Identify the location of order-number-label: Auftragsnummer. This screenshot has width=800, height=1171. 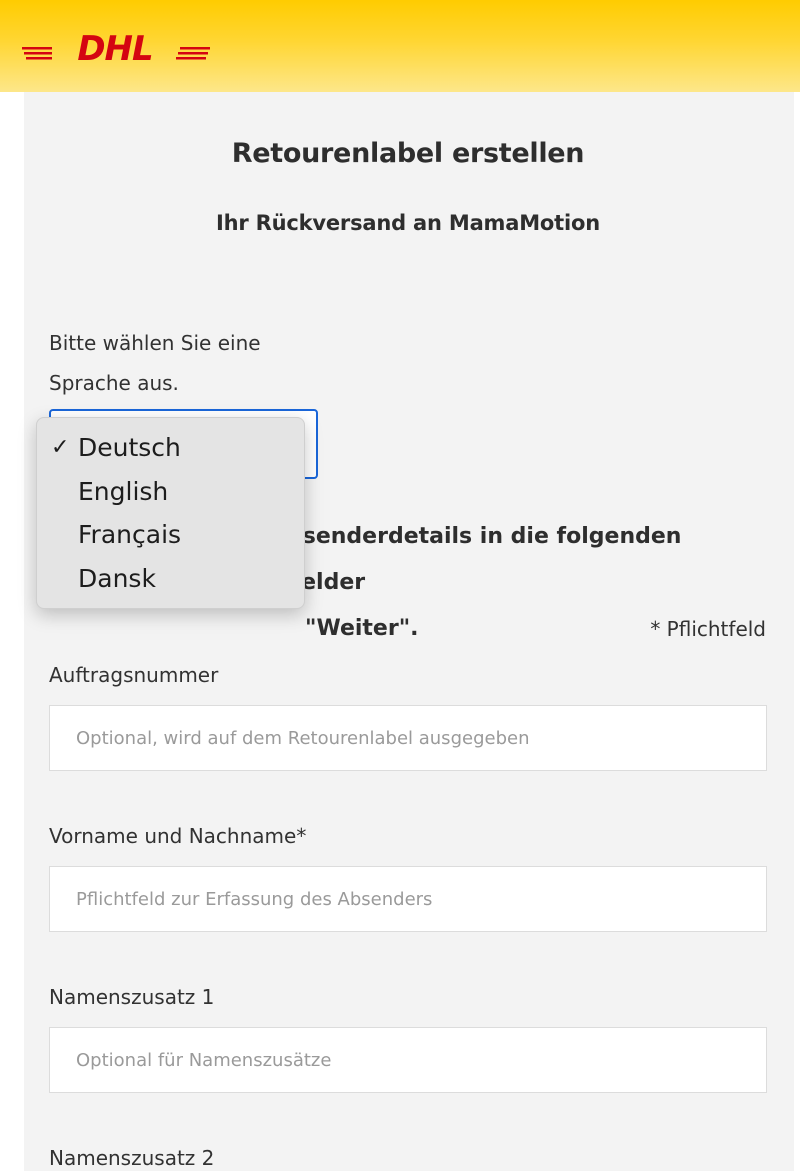
(134, 675).